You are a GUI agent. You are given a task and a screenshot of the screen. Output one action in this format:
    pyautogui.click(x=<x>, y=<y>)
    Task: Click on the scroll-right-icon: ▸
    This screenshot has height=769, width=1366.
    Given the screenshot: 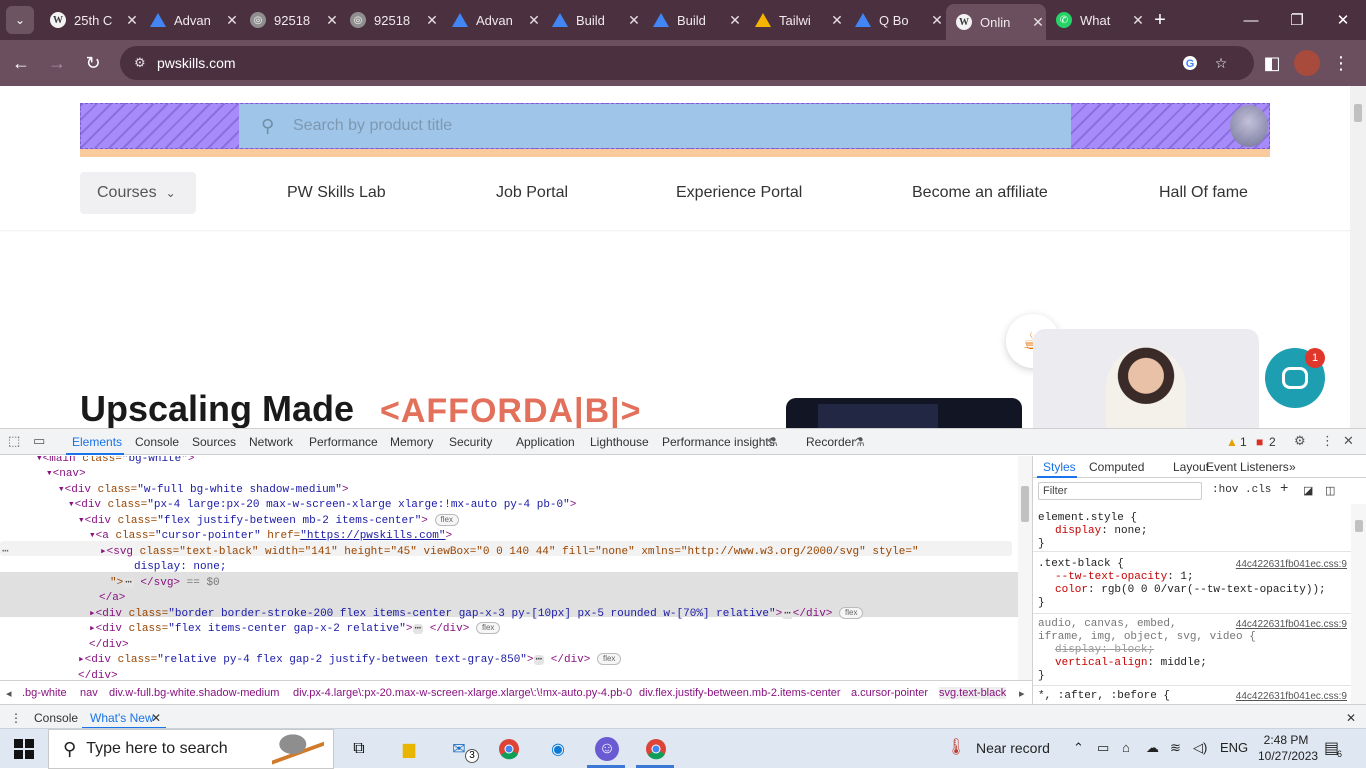 What is the action you would take?
    pyautogui.click(x=1022, y=693)
    